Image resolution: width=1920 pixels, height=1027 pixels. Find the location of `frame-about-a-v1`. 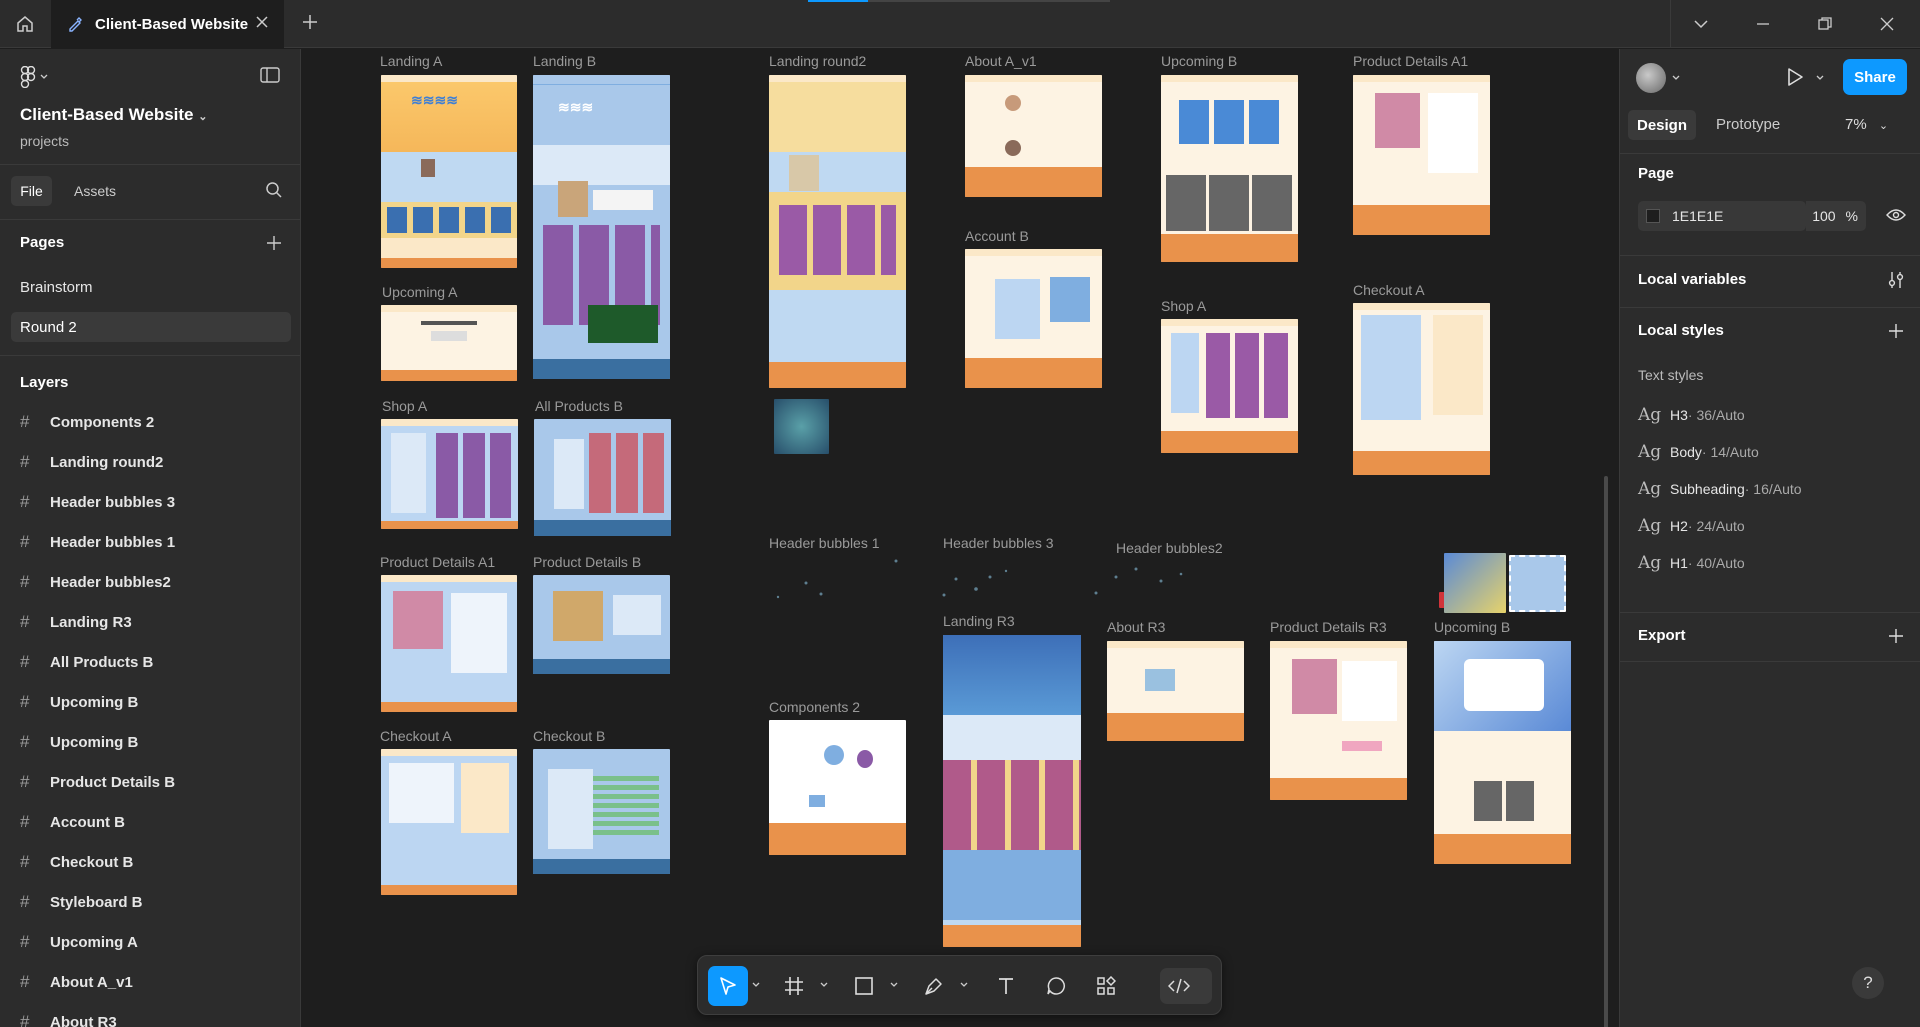

frame-about-a-v1 is located at coordinates (1033, 136).